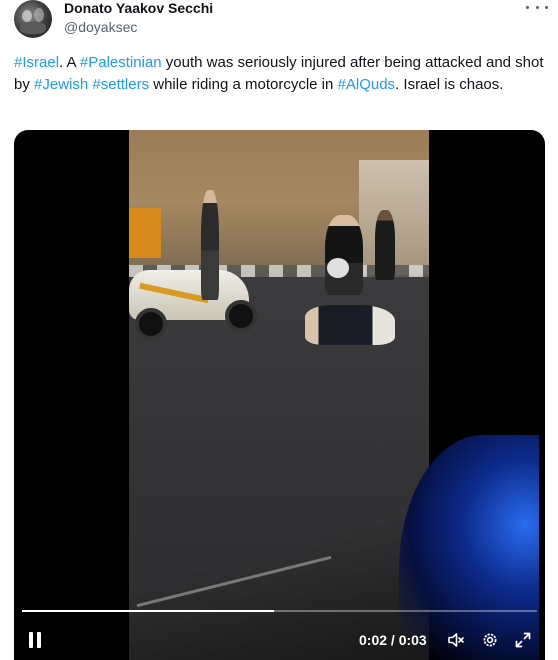 The width and height of the screenshot is (558, 660). What do you see at coordinates (523, 640) in the screenshot?
I see `expand-icon` at bounding box center [523, 640].